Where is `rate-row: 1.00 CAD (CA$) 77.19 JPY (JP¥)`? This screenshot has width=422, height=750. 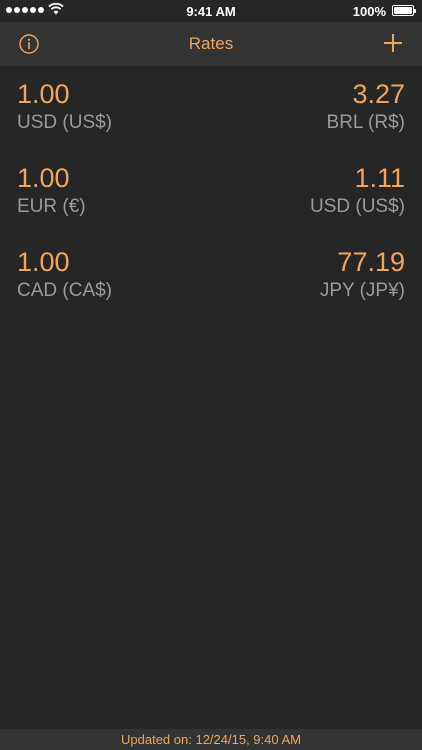 rate-row: 1.00 CAD (CA$) 77.19 JPY (JP¥) is located at coordinates (211, 276).